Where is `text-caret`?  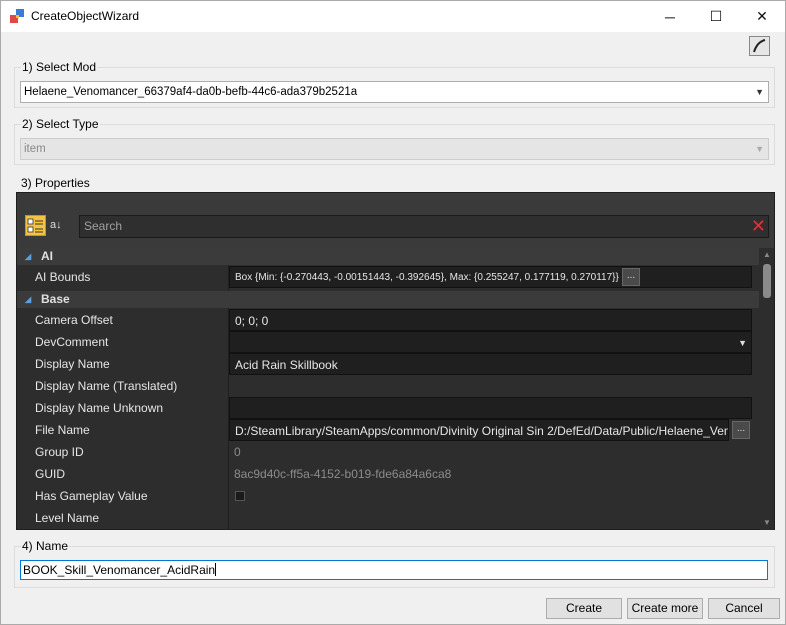 text-caret is located at coordinates (216, 569).